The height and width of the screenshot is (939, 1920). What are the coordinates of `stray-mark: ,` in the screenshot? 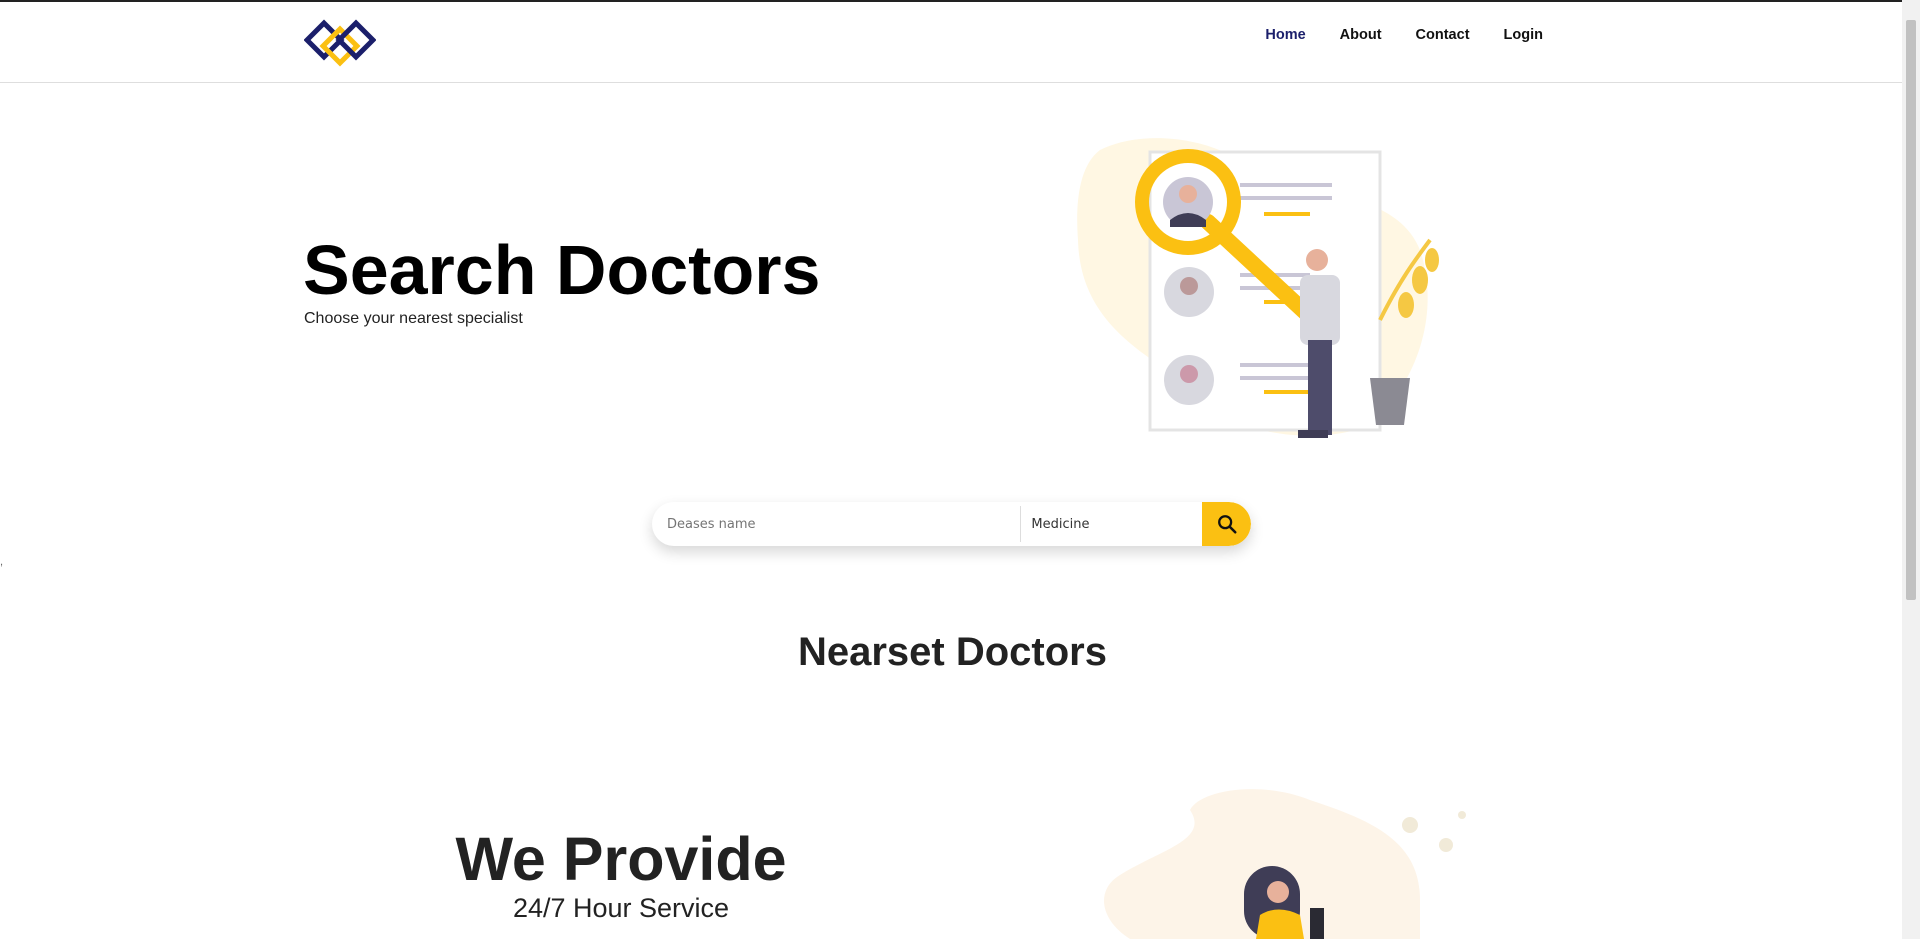 It's located at (2, 562).